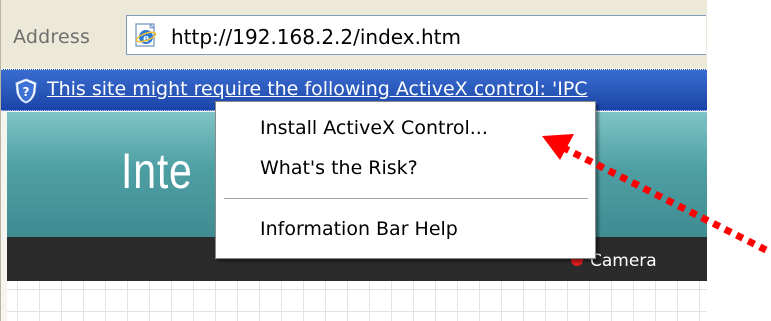 This screenshot has height=321, width=771. What do you see at coordinates (339, 168) in the screenshot?
I see `menu-item-whats-the-risk: What's the Risk?` at bounding box center [339, 168].